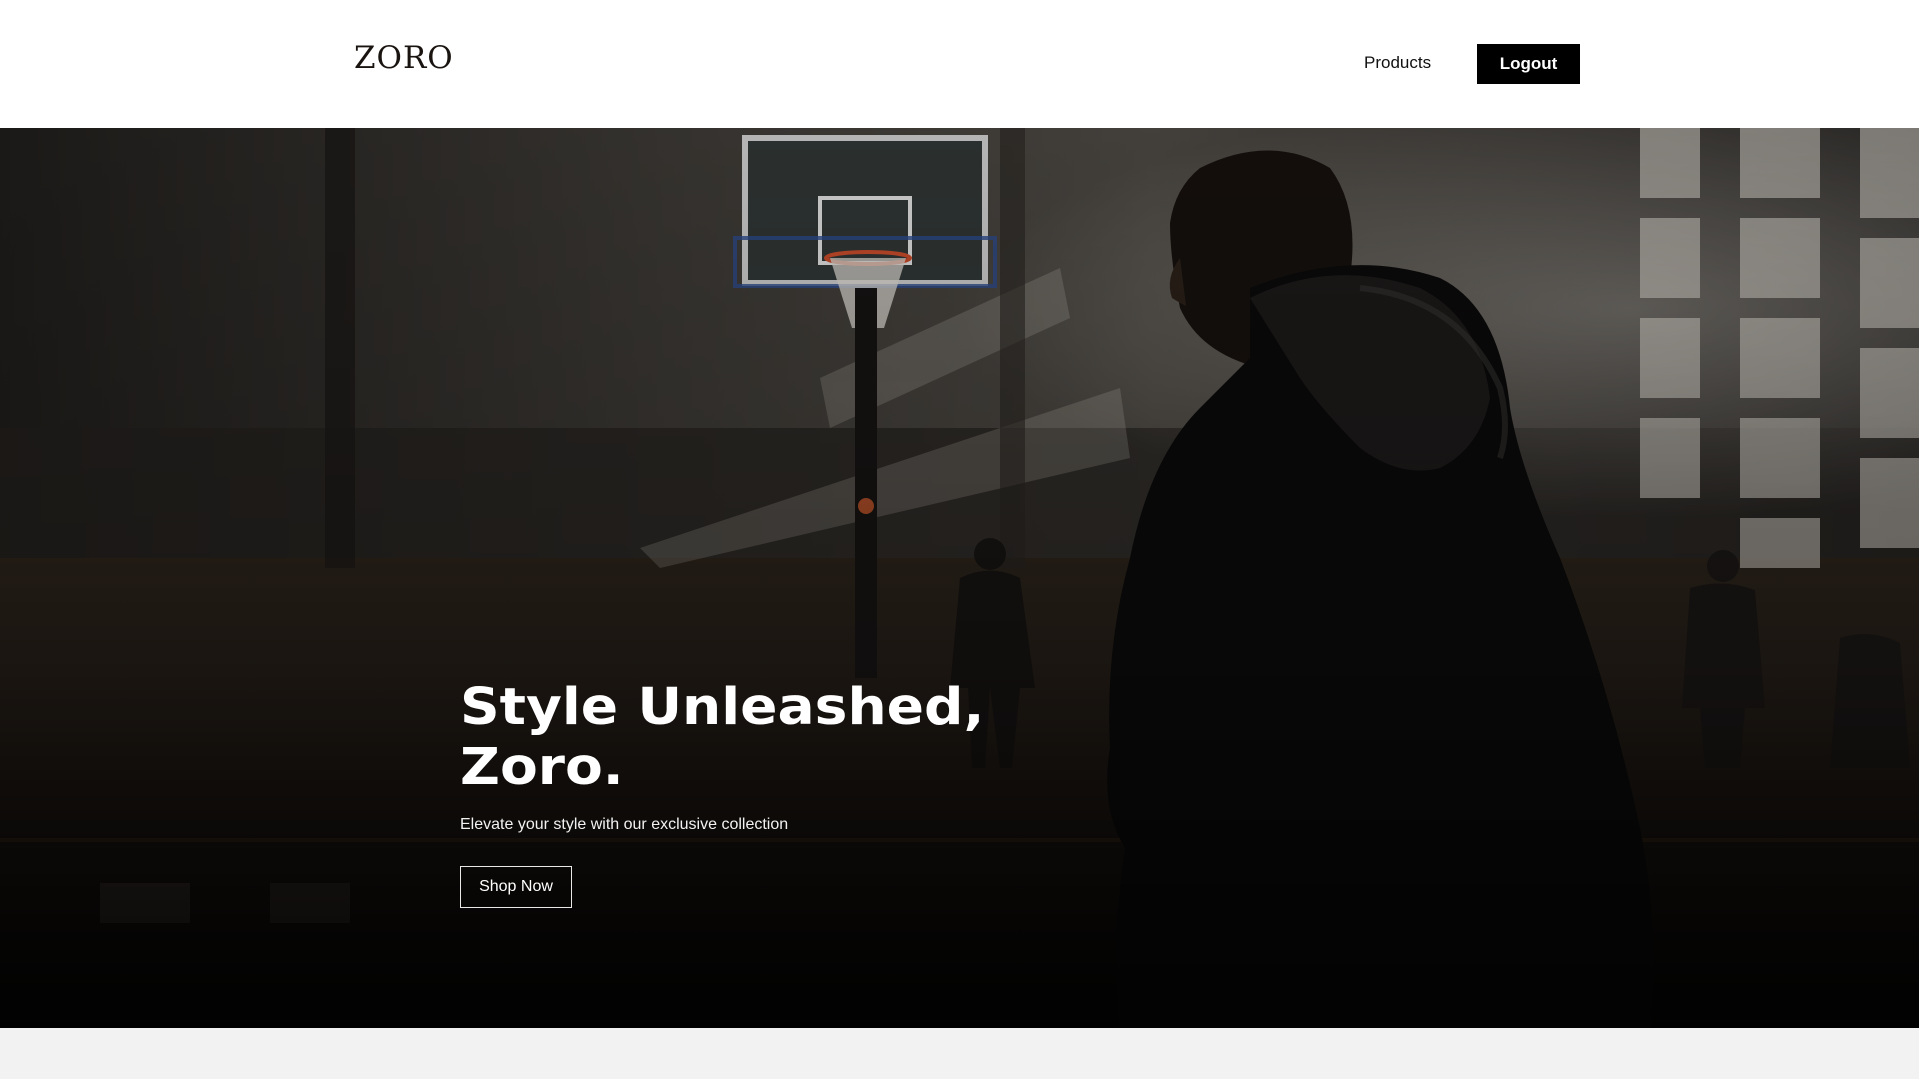 The image size is (1919, 1079). Describe the element at coordinates (722, 707) in the screenshot. I see `hero-title-line1: Style Unleashed,` at that location.